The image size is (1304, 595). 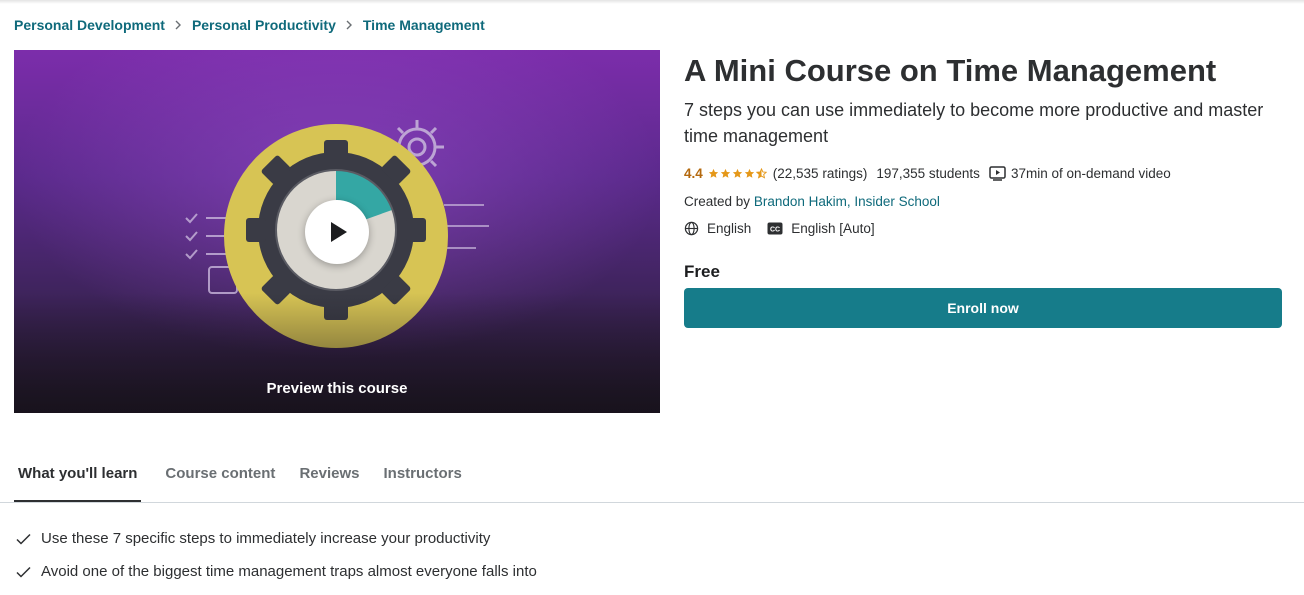 I want to click on instructor-links: Brandon Hakim, Insider School, so click(x=847, y=201).